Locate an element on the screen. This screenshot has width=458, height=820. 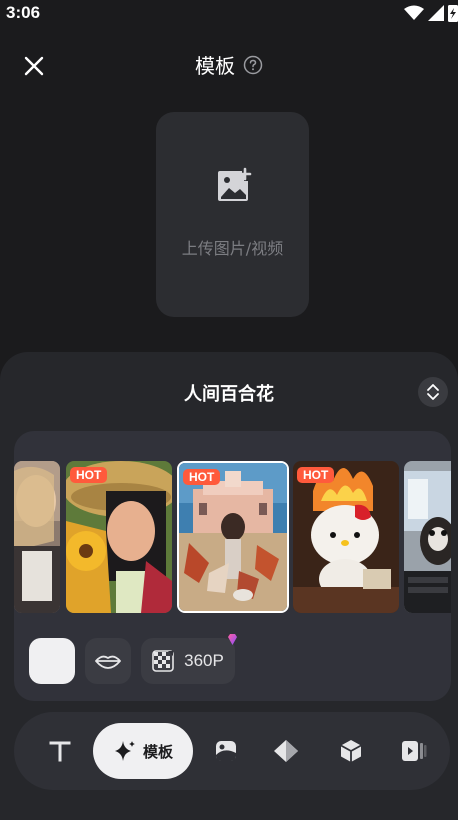
audio-wave-icon is located at coordinates (51, 661).